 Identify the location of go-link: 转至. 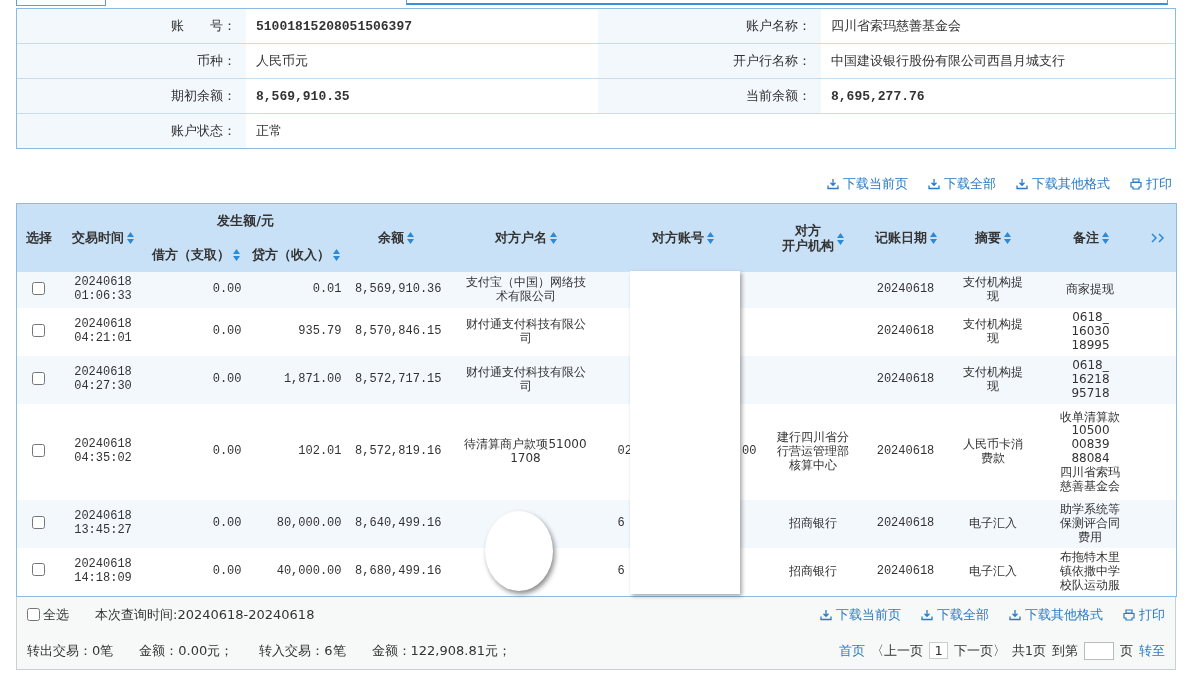
(1152, 650).